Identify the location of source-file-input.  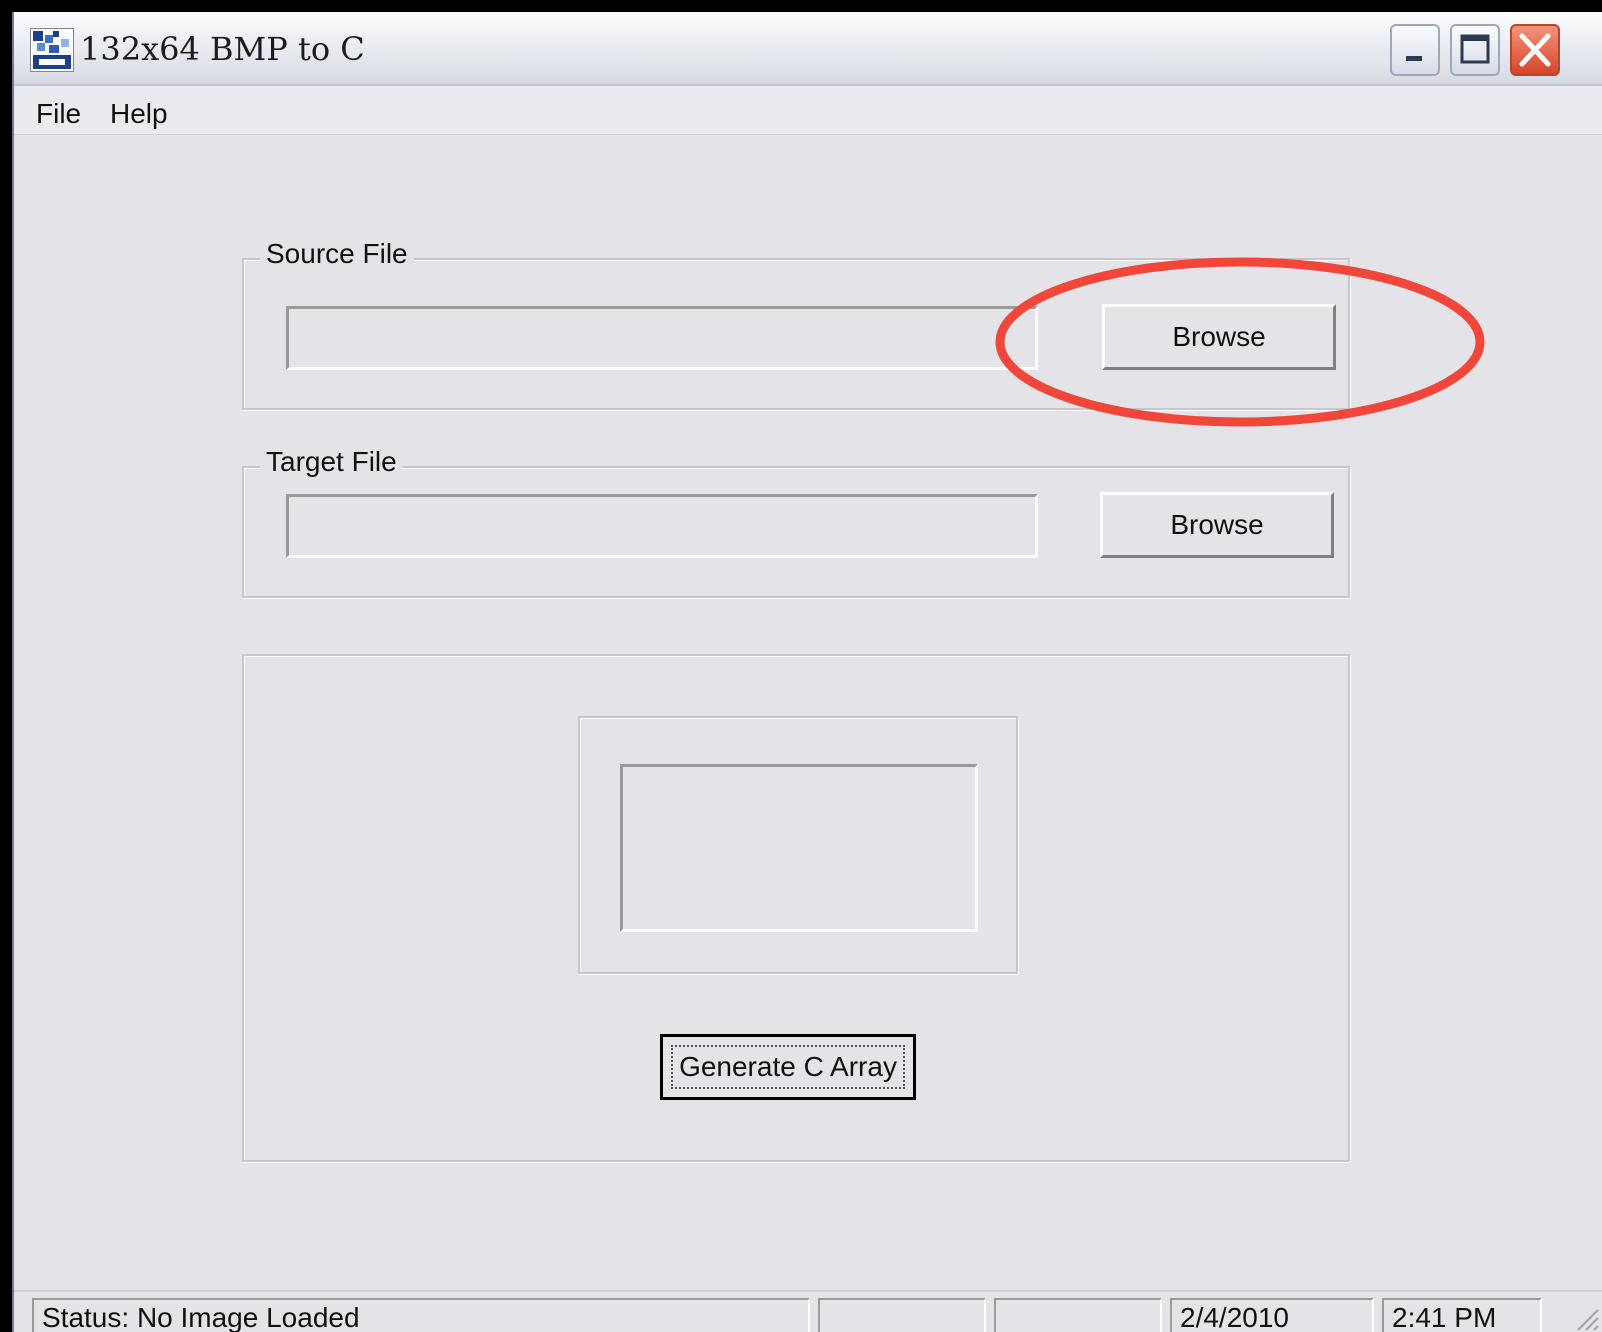
(662, 338).